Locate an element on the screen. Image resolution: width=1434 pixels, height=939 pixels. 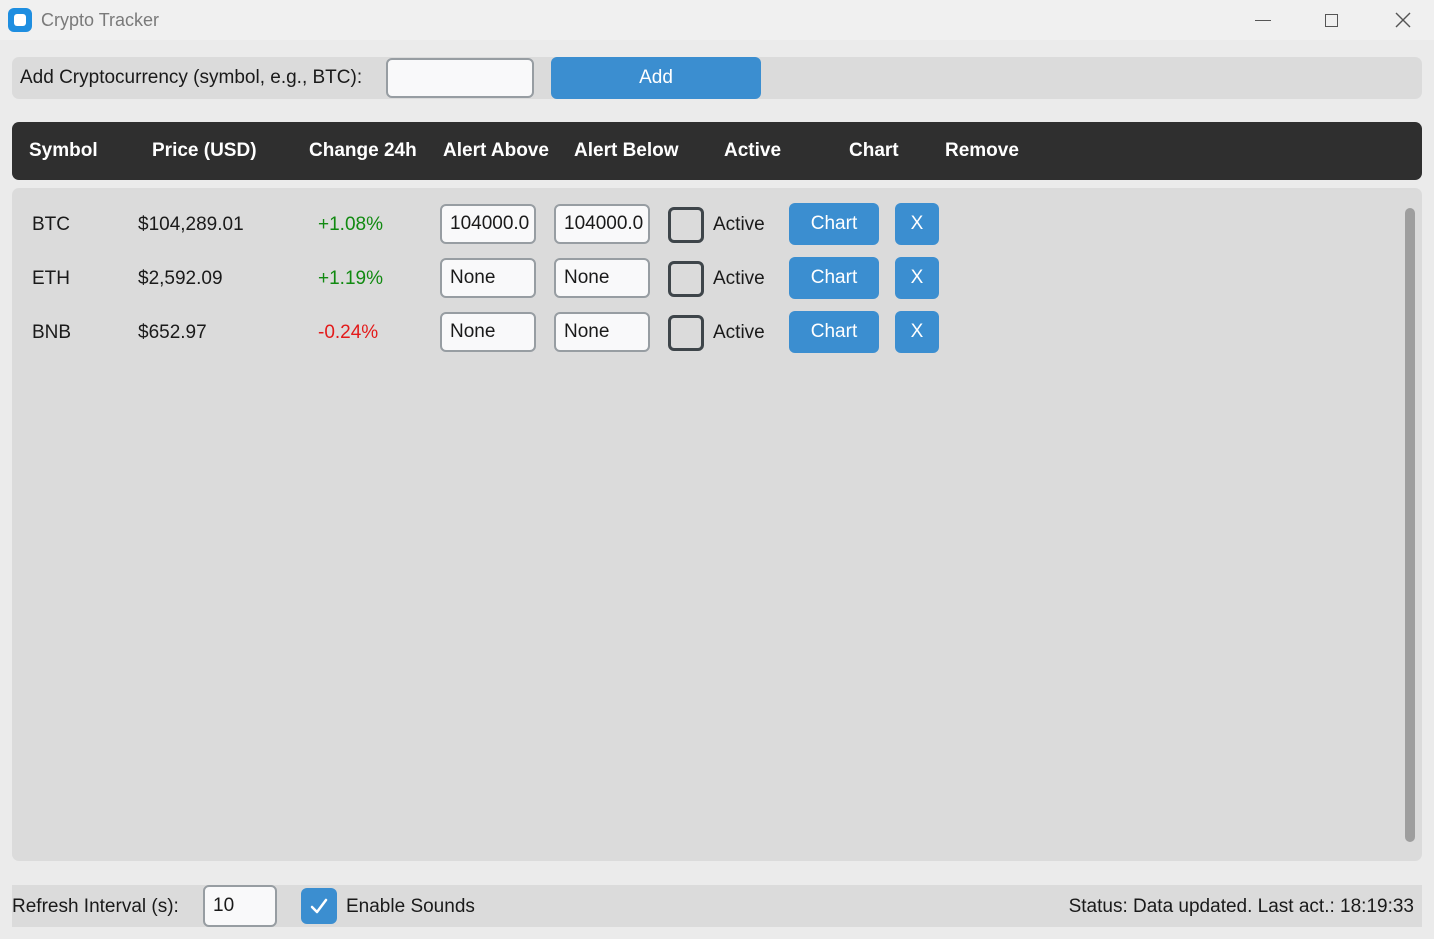
close-button is located at coordinates (1403, 20).